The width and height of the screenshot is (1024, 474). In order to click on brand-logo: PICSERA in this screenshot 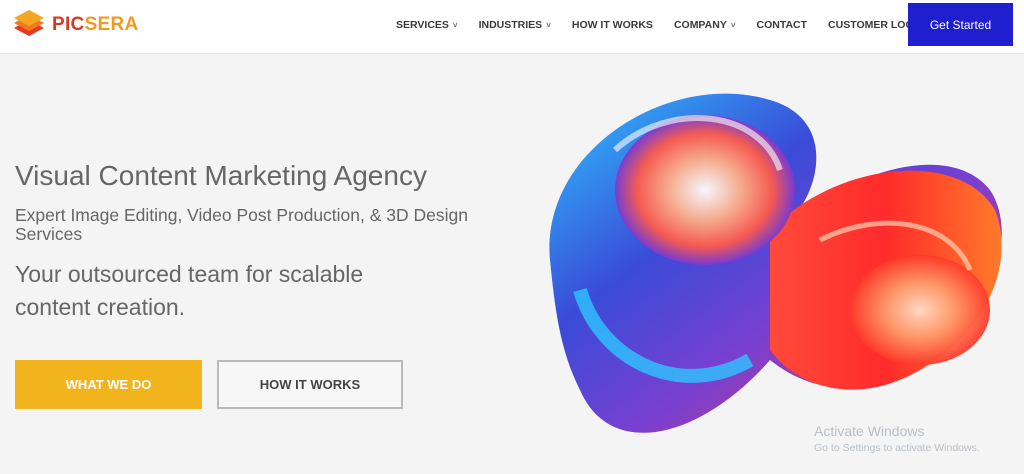, I will do `click(75, 25)`.